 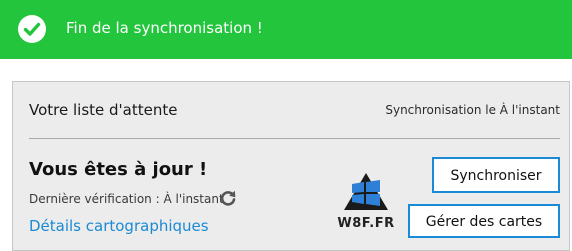 What do you see at coordinates (484, 221) in the screenshot?
I see `manage-maps-button: Gérer des cartes` at bounding box center [484, 221].